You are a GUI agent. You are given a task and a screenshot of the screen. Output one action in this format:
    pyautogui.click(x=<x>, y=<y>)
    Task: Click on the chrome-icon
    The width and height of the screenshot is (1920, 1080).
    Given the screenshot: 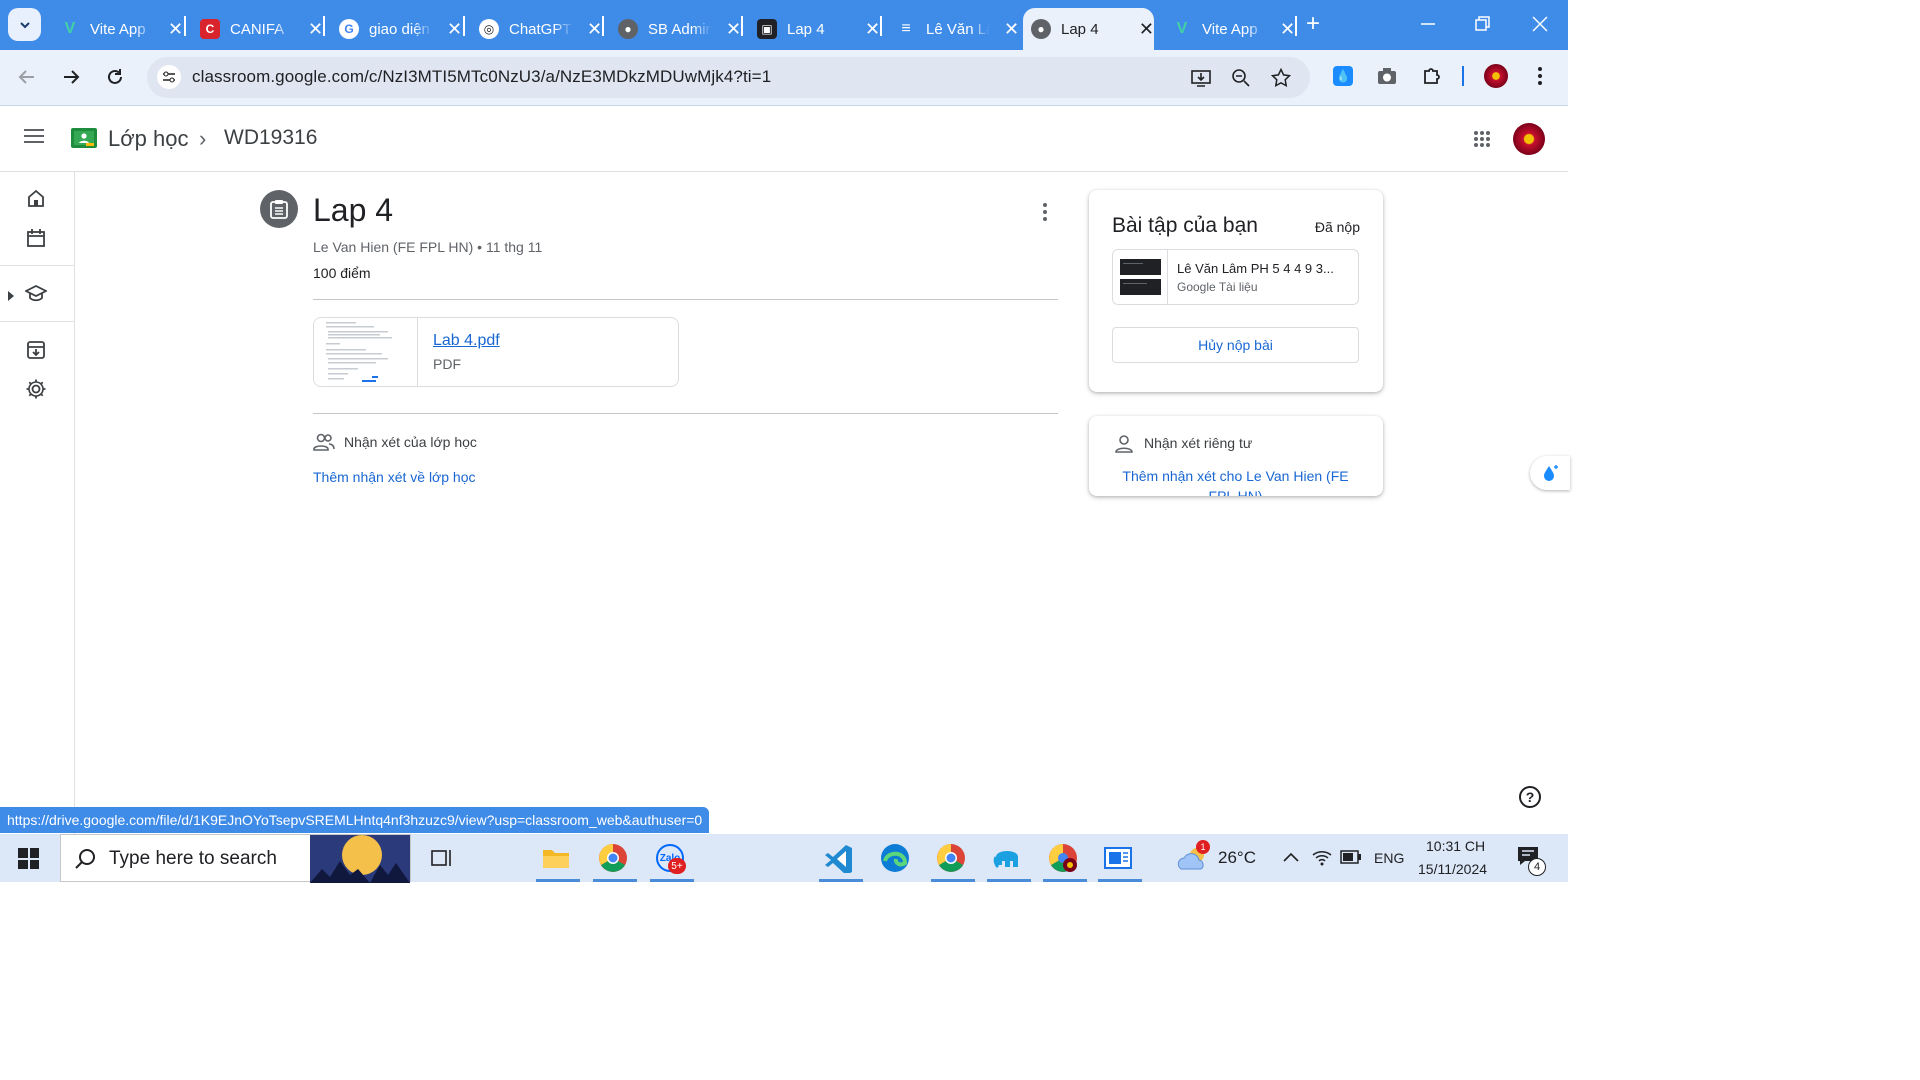 What is the action you would take?
    pyautogui.click(x=951, y=858)
    